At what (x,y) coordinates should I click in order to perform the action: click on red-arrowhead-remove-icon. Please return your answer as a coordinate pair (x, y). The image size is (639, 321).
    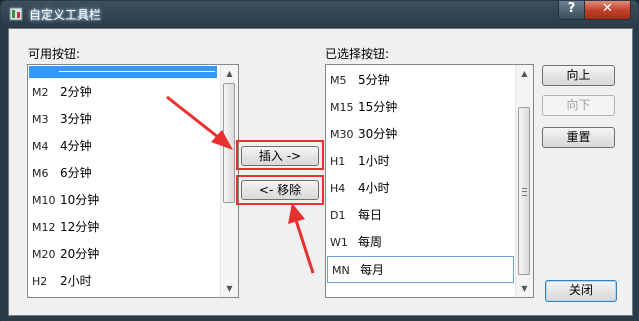
    Looking at the image, I should click on (296, 213).